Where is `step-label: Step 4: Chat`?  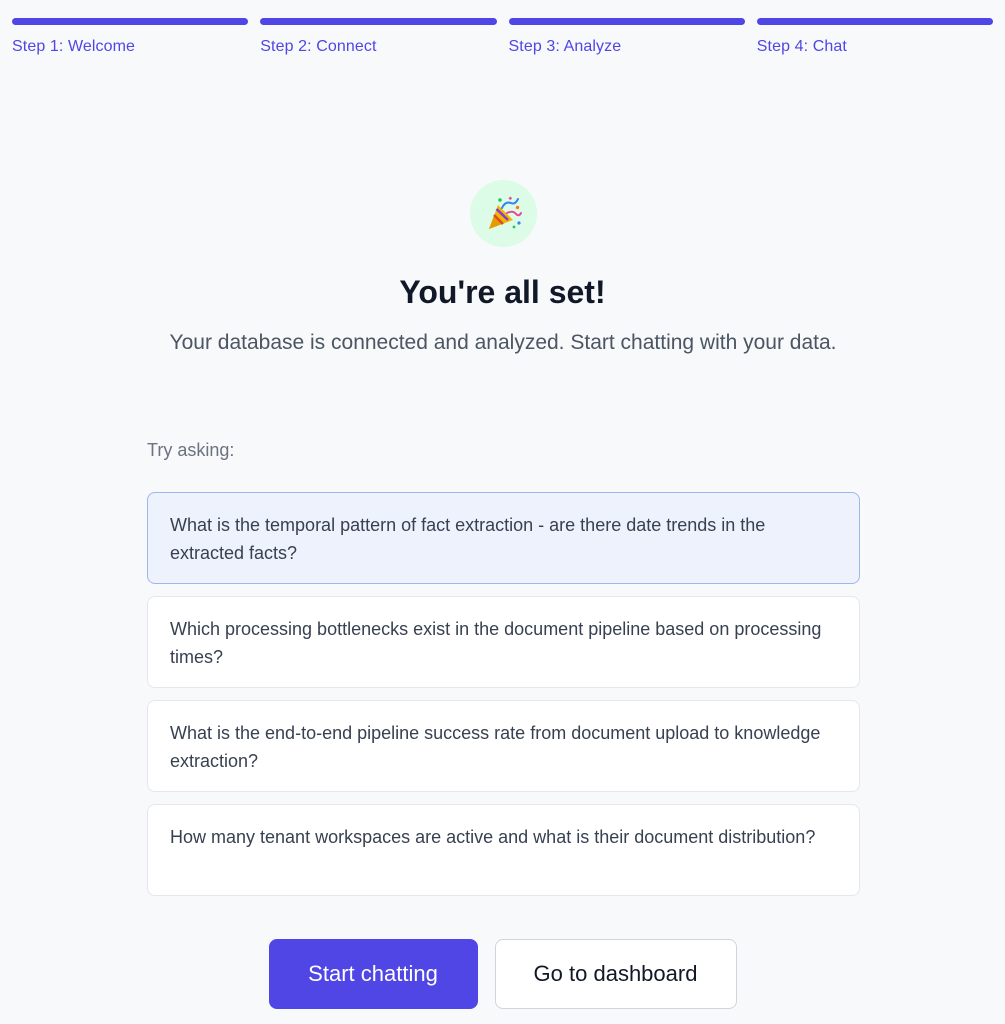
step-label: Step 4: Chat is located at coordinates (801, 46).